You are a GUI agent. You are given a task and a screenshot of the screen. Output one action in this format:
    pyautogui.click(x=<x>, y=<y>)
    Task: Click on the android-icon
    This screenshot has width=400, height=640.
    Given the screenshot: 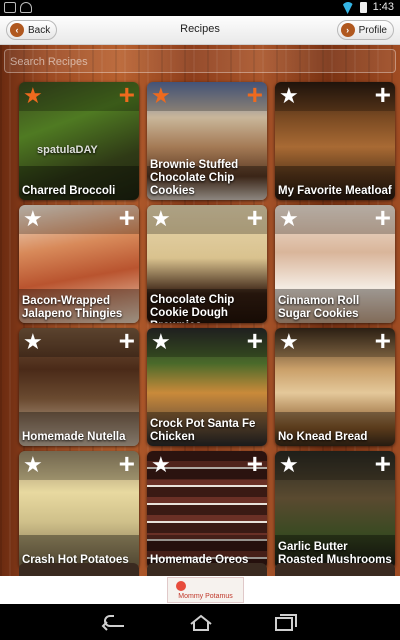 What is the action you would take?
    pyautogui.click(x=26, y=7)
    